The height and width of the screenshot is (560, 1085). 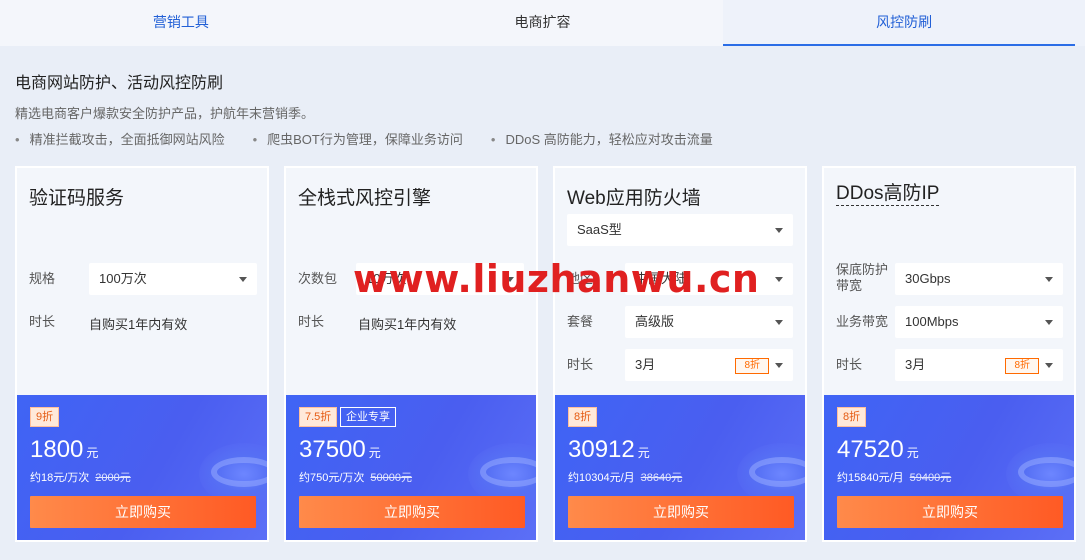 What do you see at coordinates (113, 478) in the screenshot?
I see `original-price: 2000元` at bounding box center [113, 478].